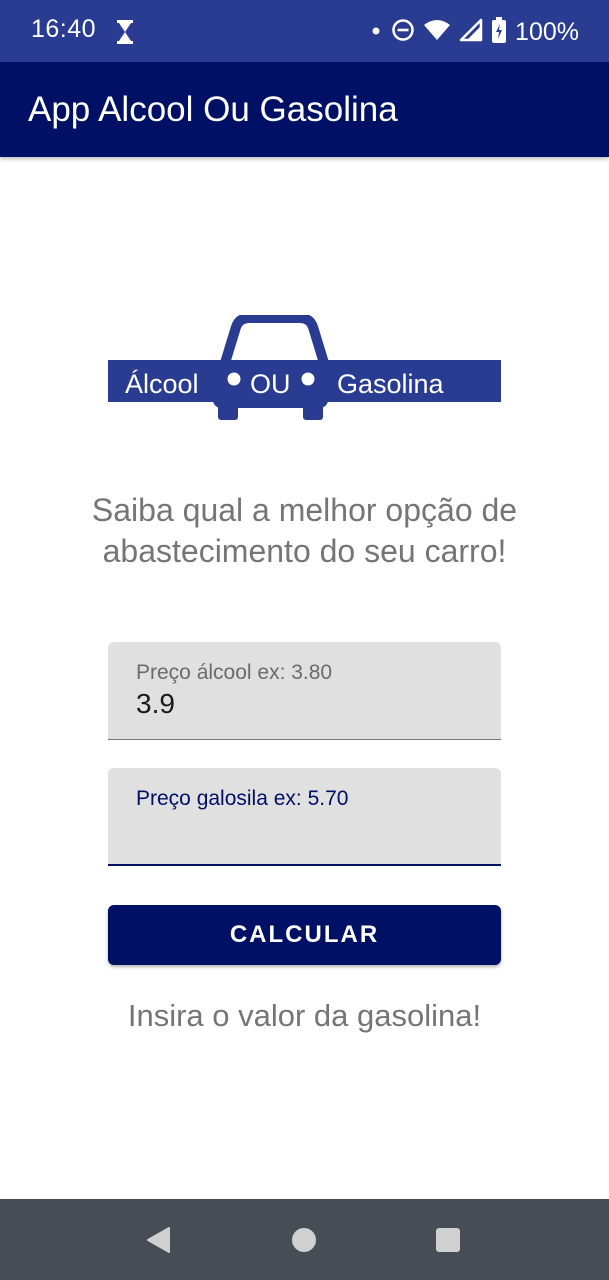  I want to click on gasolina-price-label: Preço galosila ex: 5.70, so click(242, 798).